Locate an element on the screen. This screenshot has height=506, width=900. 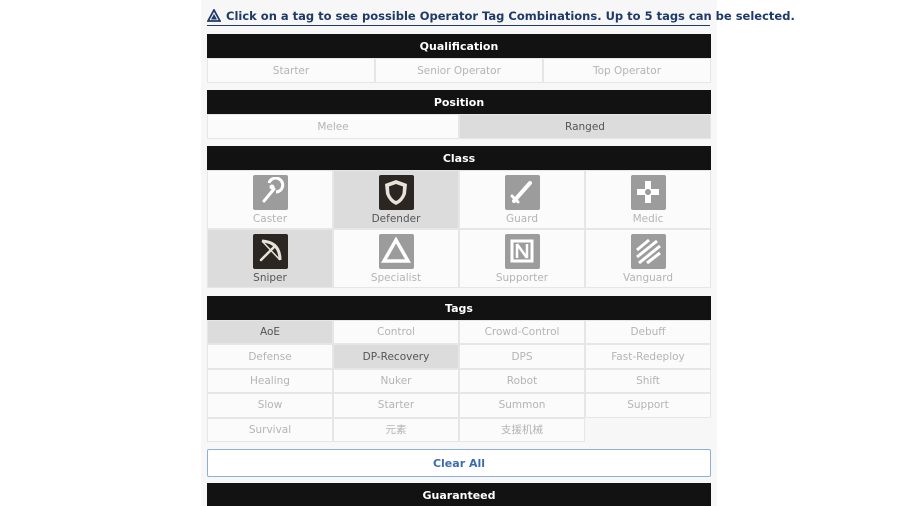
specialist-icon is located at coordinates (396, 251).